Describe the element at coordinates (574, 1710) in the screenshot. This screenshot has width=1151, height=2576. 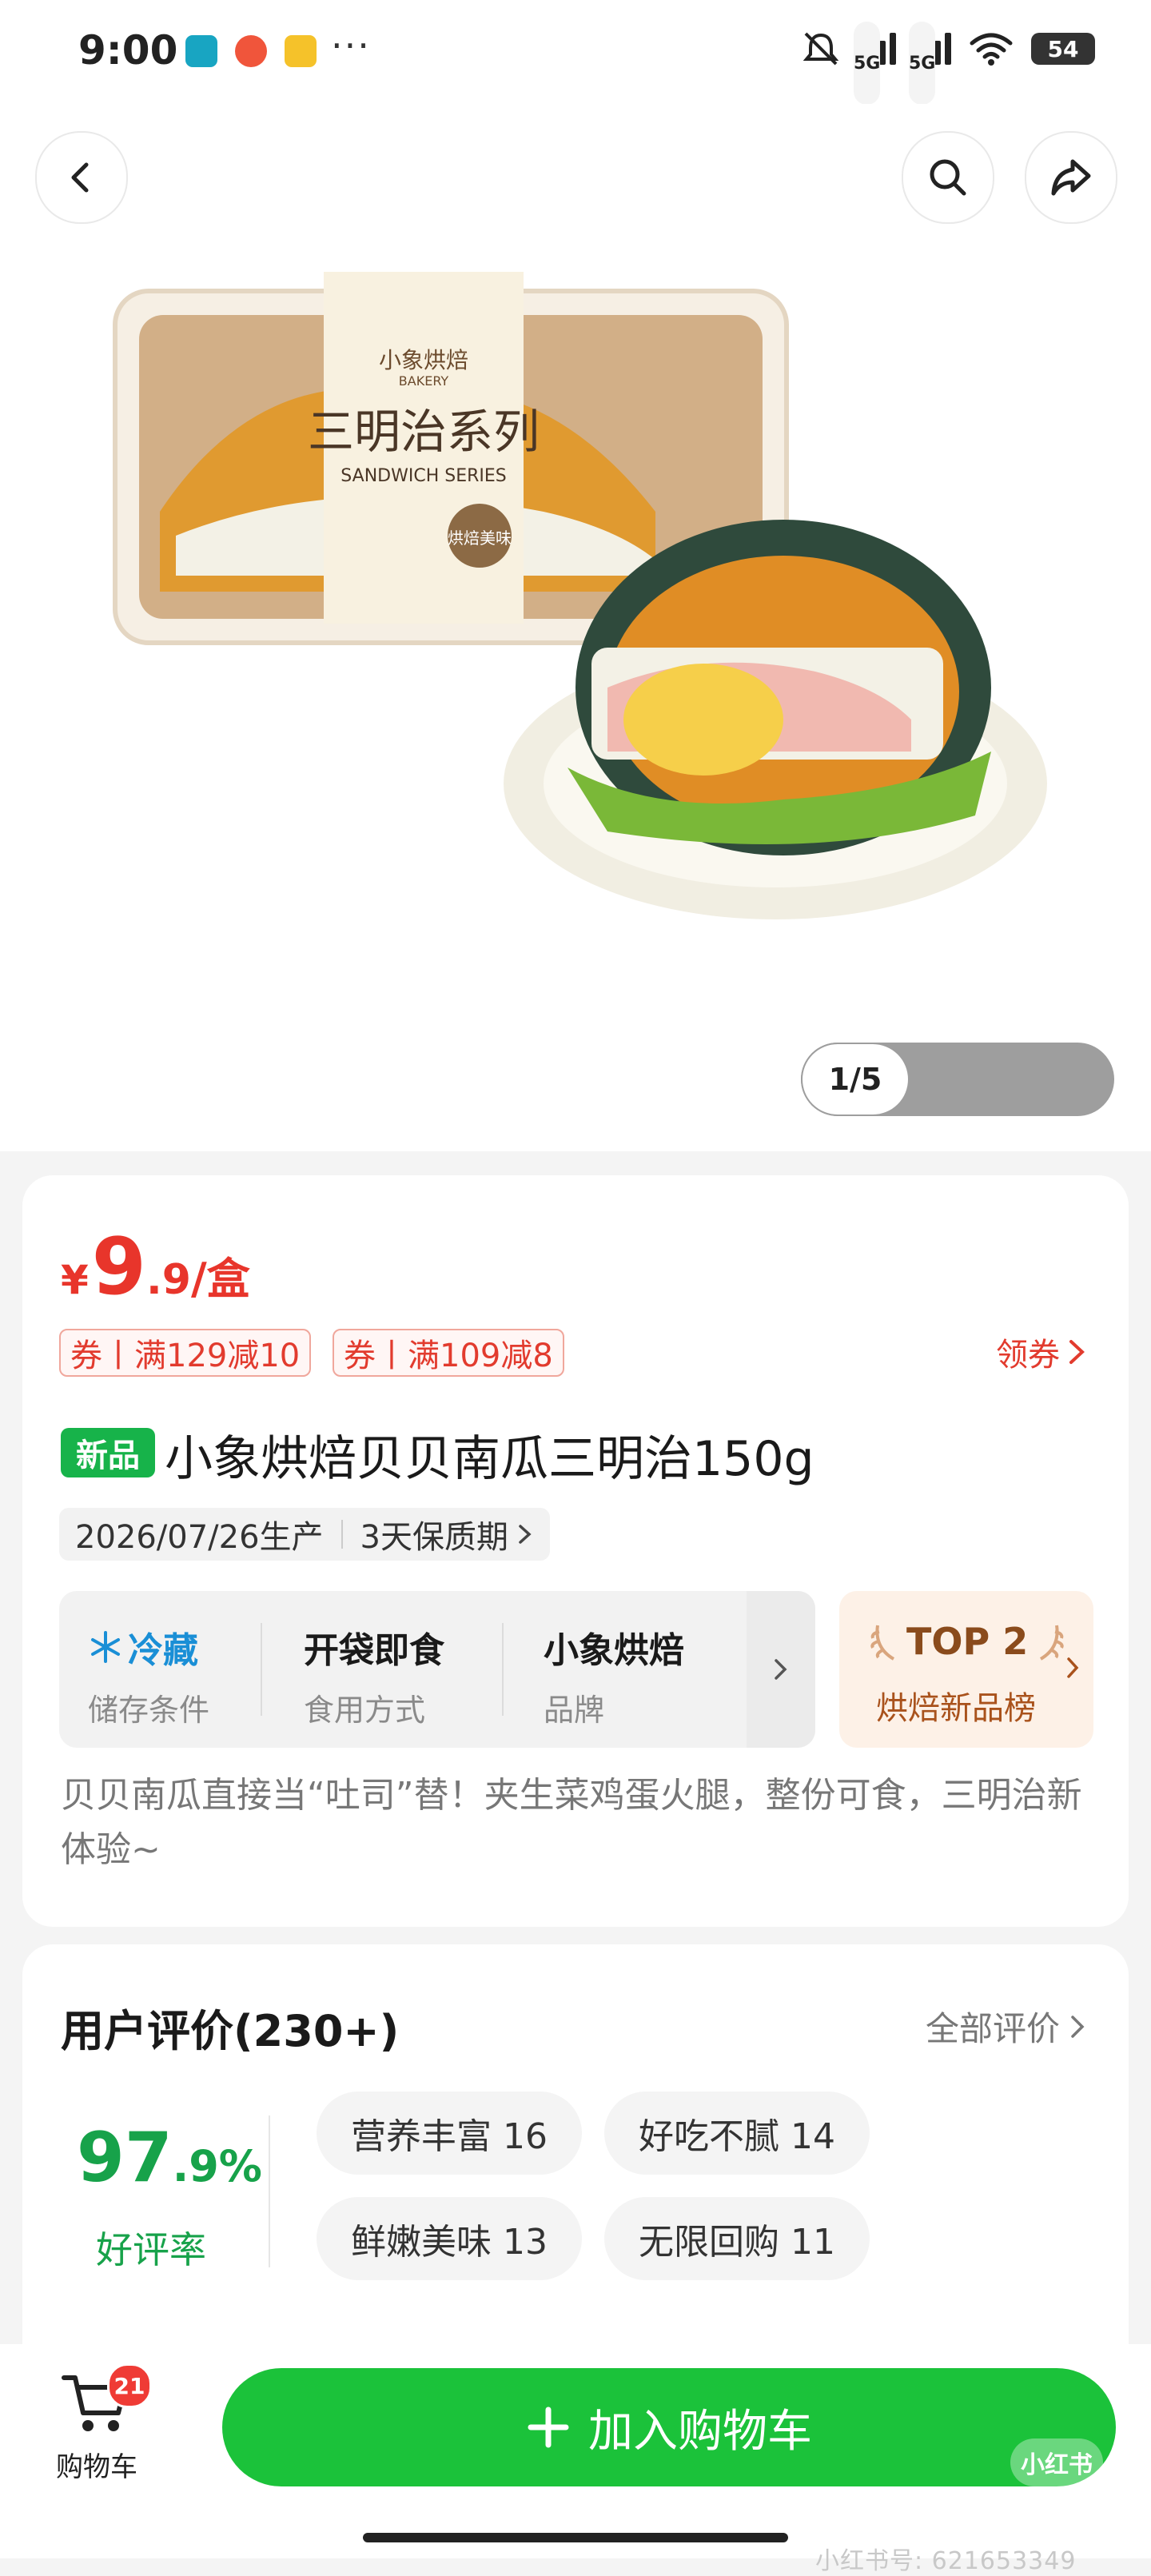
I see `attribute-label: 品牌` at that location.